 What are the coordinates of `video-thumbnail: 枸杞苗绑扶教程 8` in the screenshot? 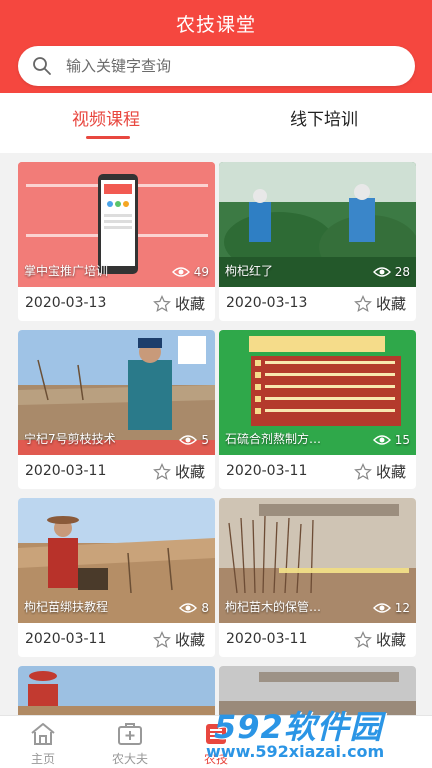 It's located at (116, 560).